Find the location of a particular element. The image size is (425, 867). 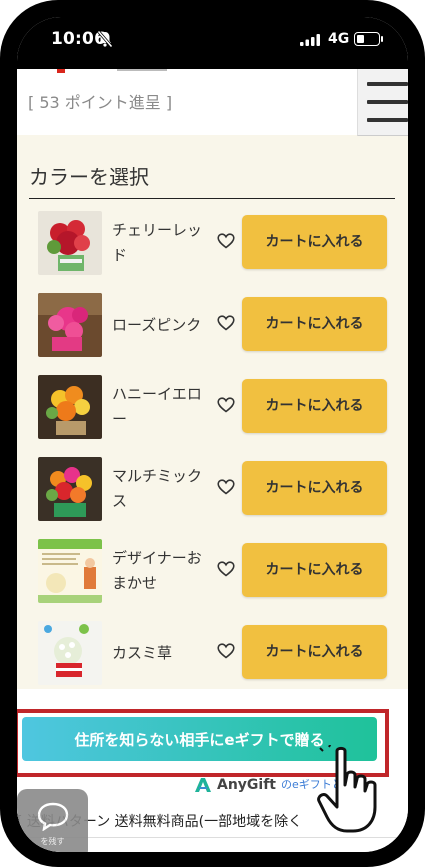

product-name: ローズピンク is located at coordinates (157, 324).